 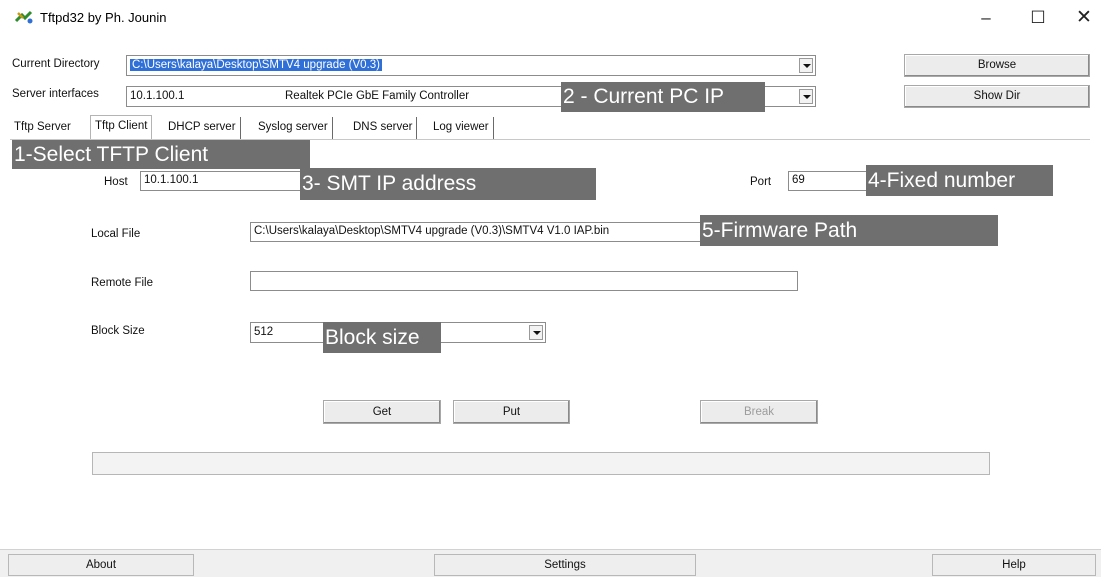 What do you see at coordinates (101, 565) in the screenshot?
I see `about-button: About` at bounding box center [101, 565].